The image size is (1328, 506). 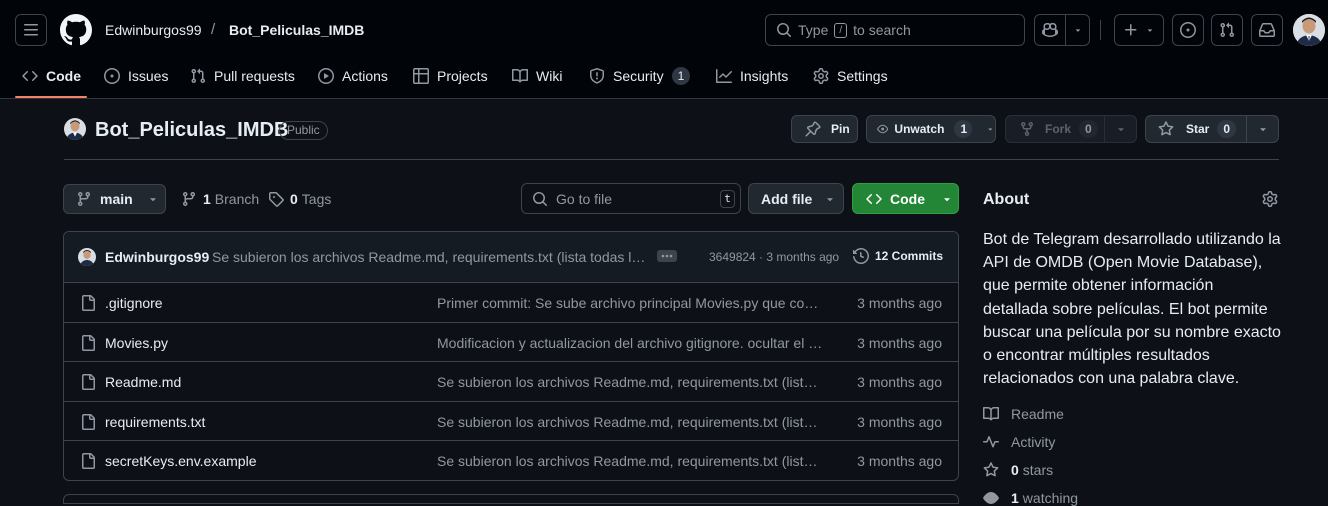 What do you see at coordinates (191, 130) in the screenshot?
I see `repo-name: Bot_Peliculas_IMDB` at bounding box center [191, 130].